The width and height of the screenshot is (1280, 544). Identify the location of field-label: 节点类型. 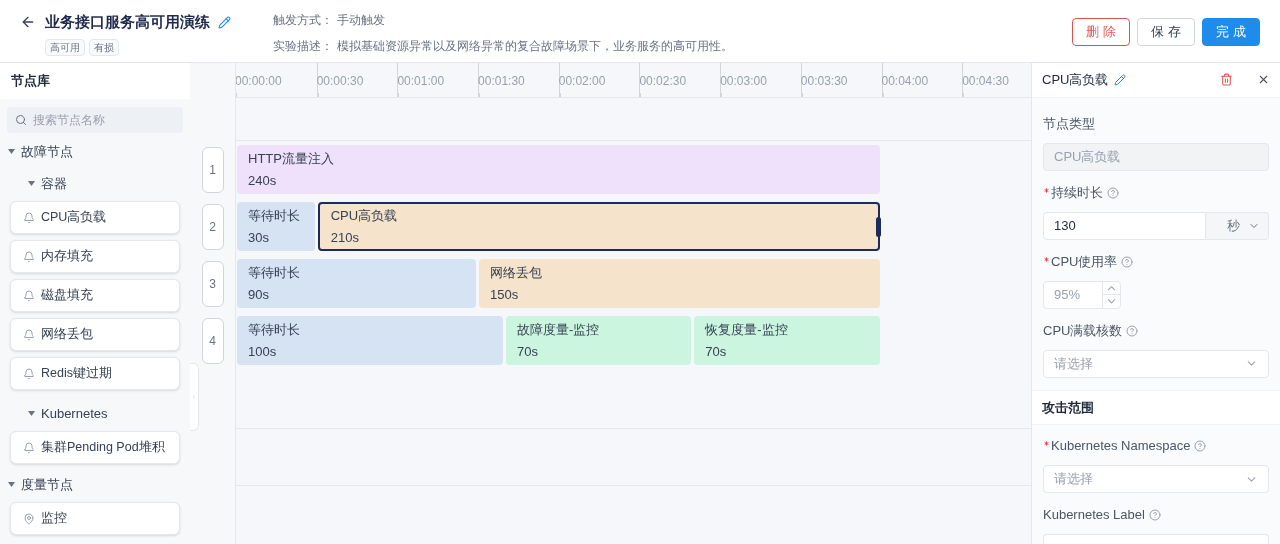
(1069, 123).